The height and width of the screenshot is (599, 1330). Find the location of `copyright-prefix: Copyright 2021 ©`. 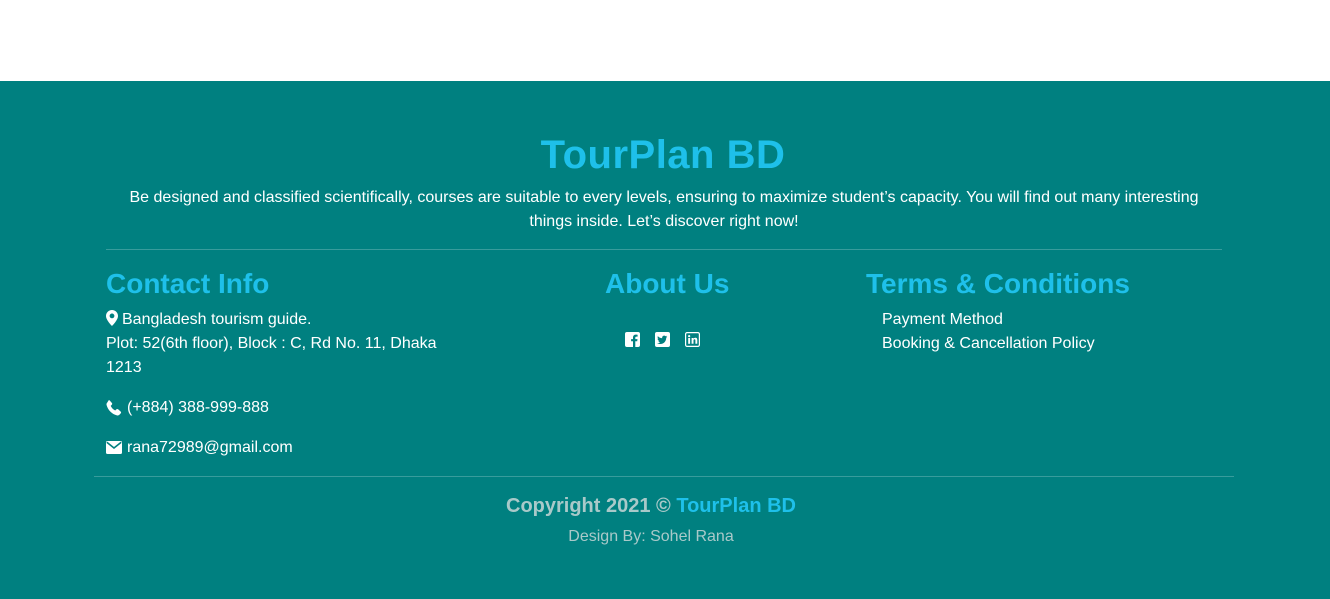

copyright-prefix: Copyright 2021 © is located at coordinates (588, 506).